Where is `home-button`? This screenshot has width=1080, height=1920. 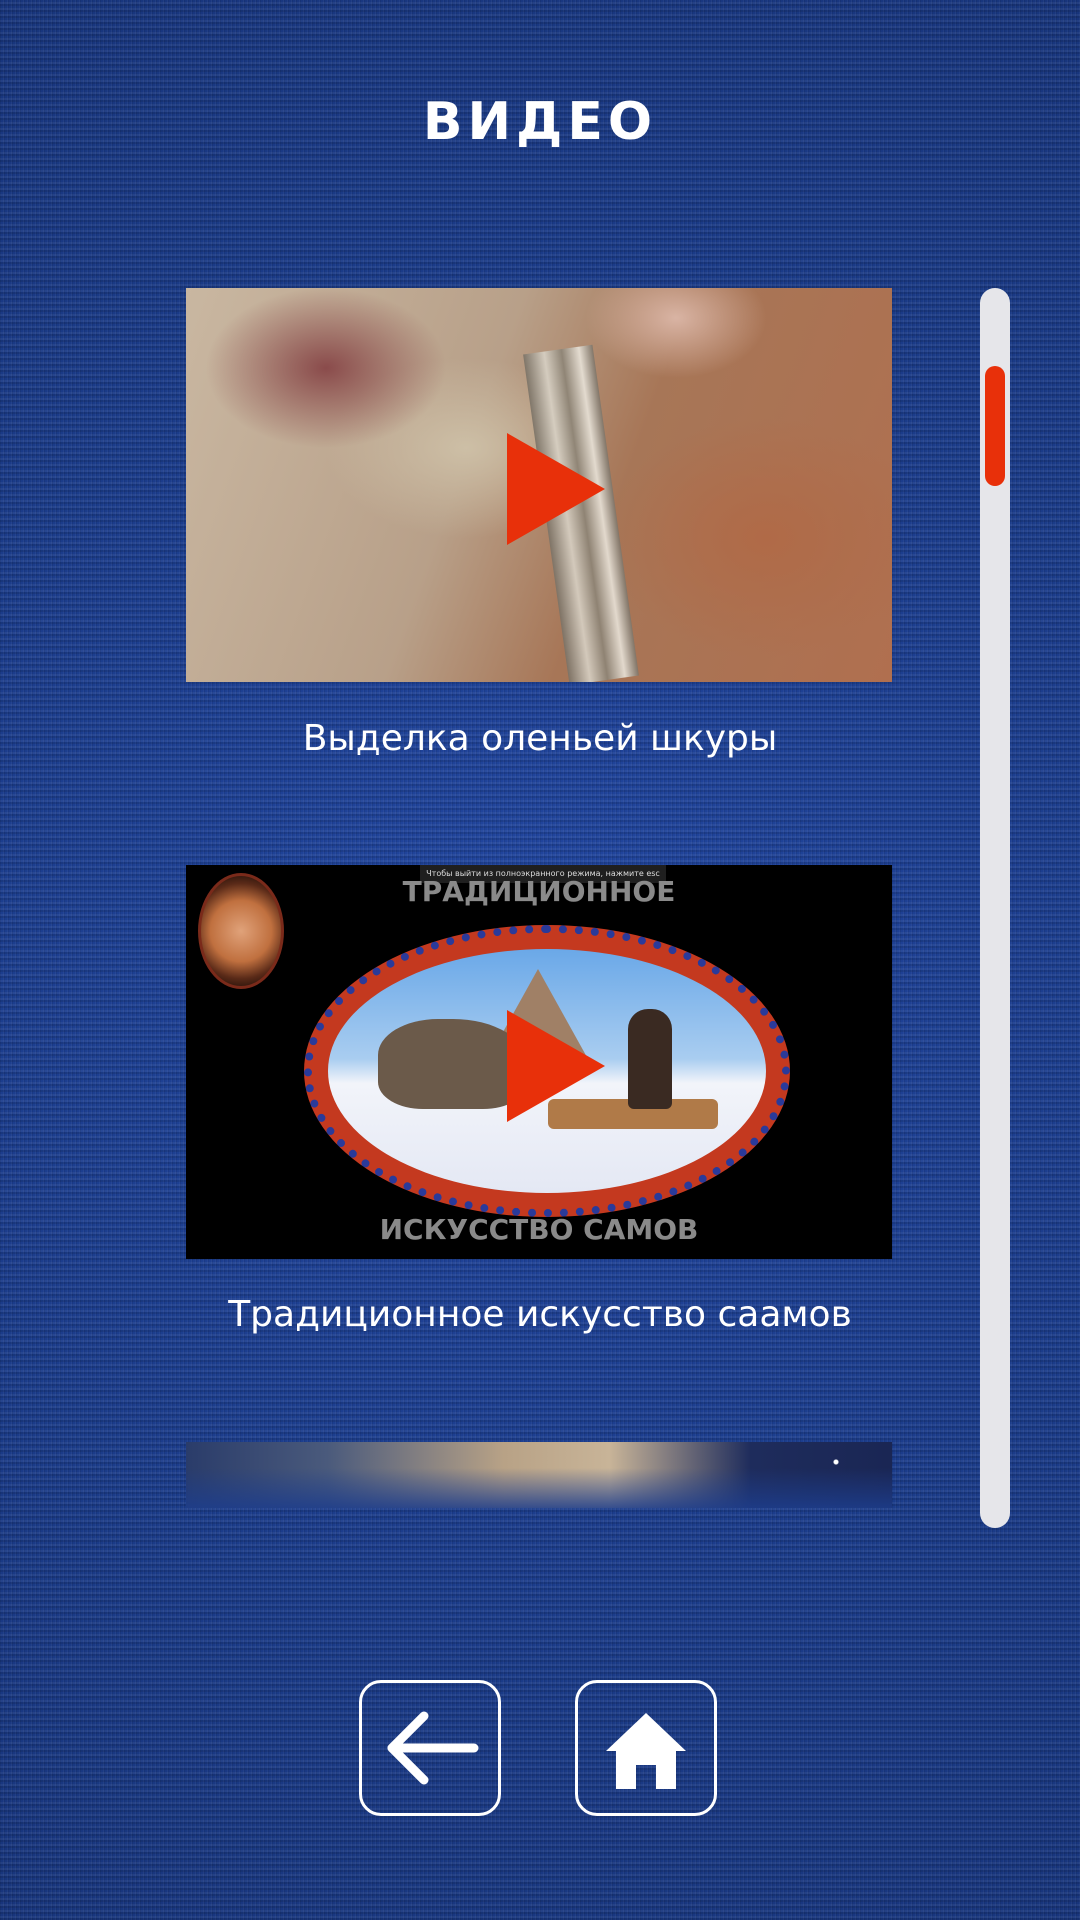 home-button is located at coordinates (646, 1748).